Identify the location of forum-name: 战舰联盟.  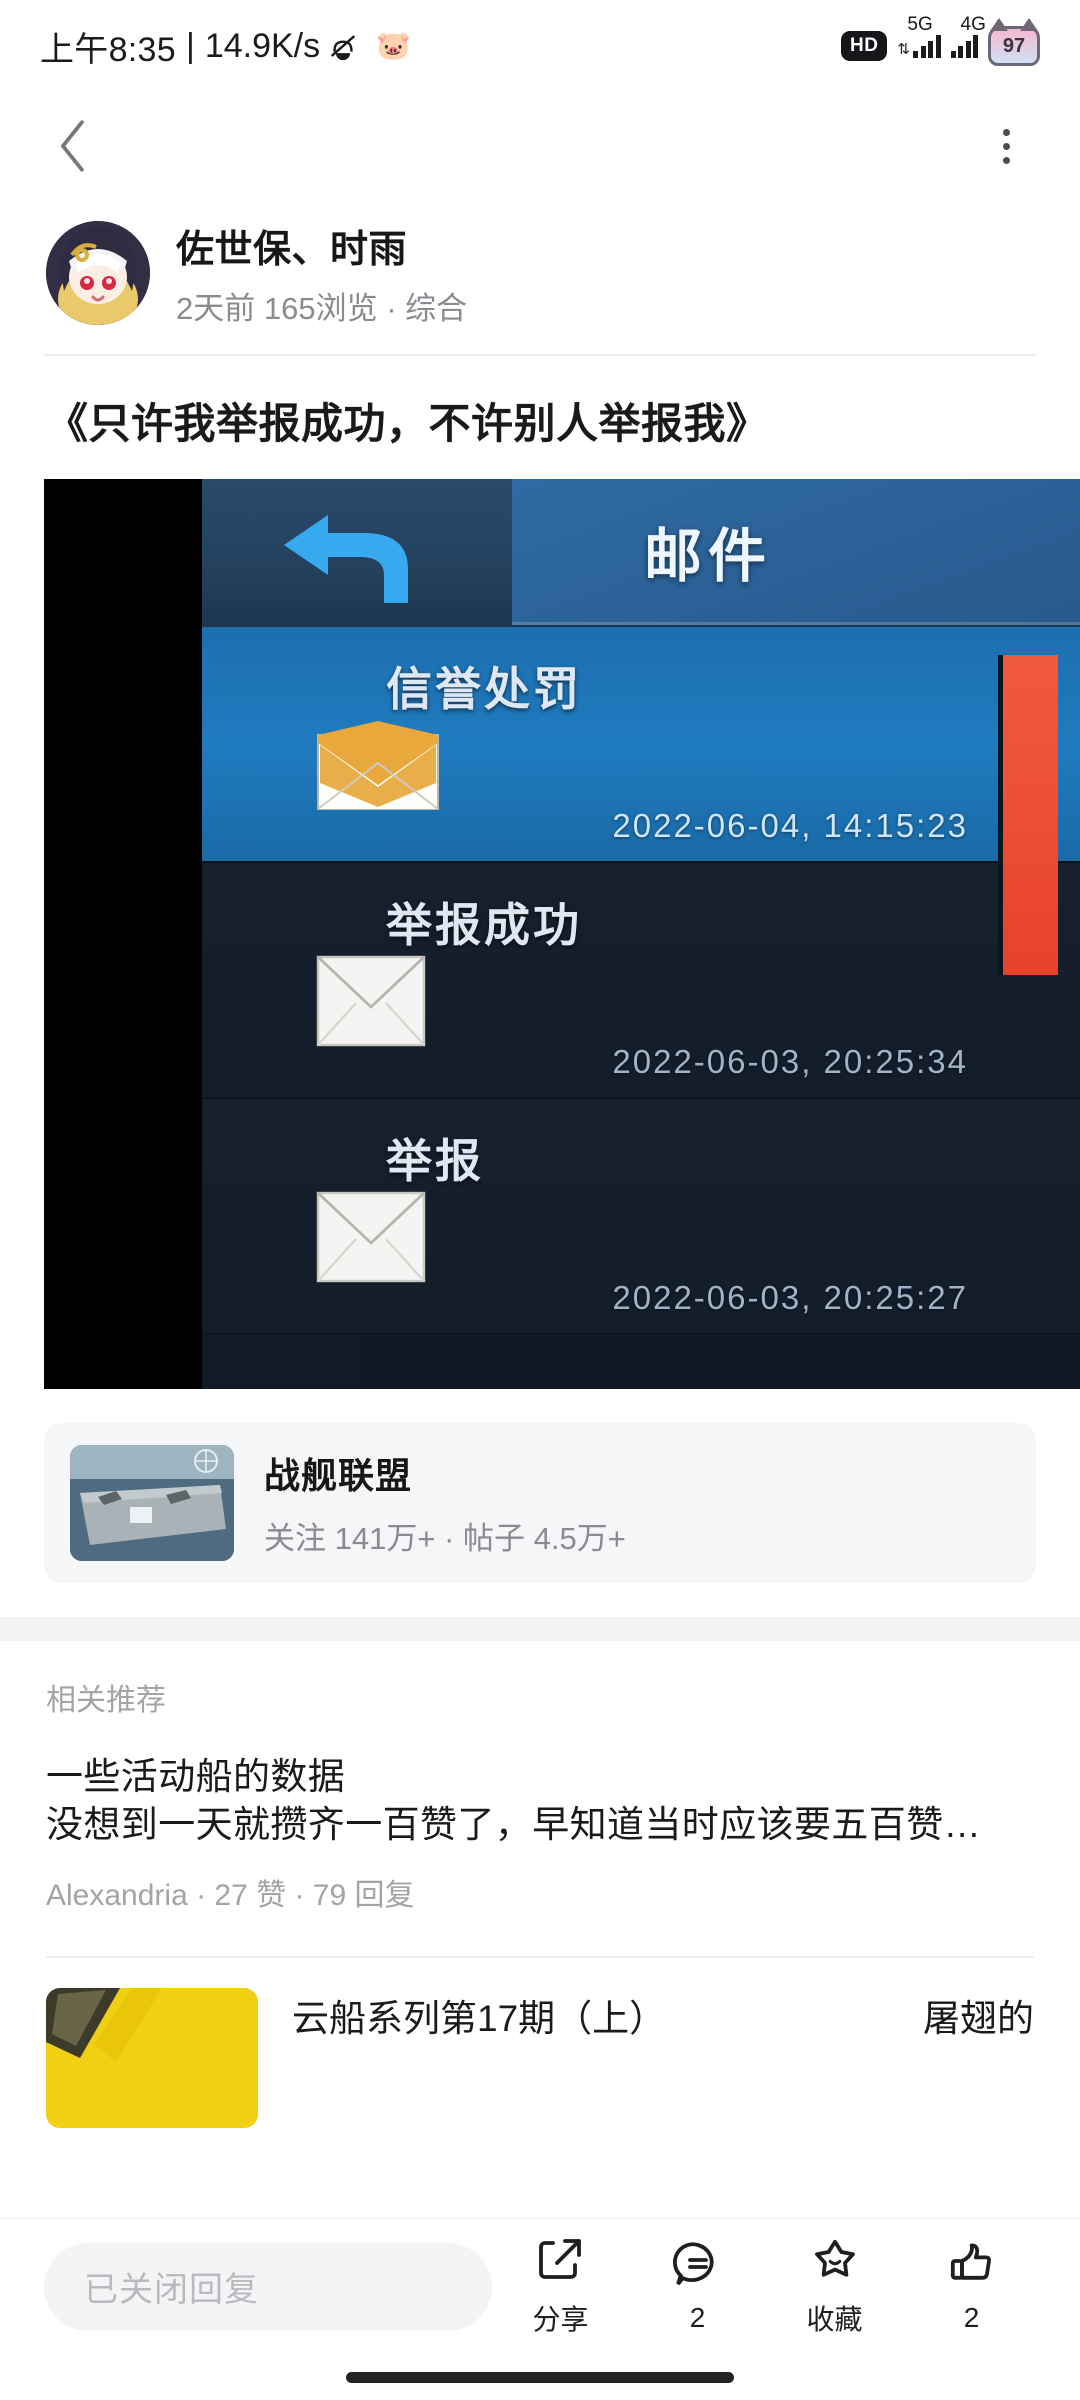
(338, 1475).